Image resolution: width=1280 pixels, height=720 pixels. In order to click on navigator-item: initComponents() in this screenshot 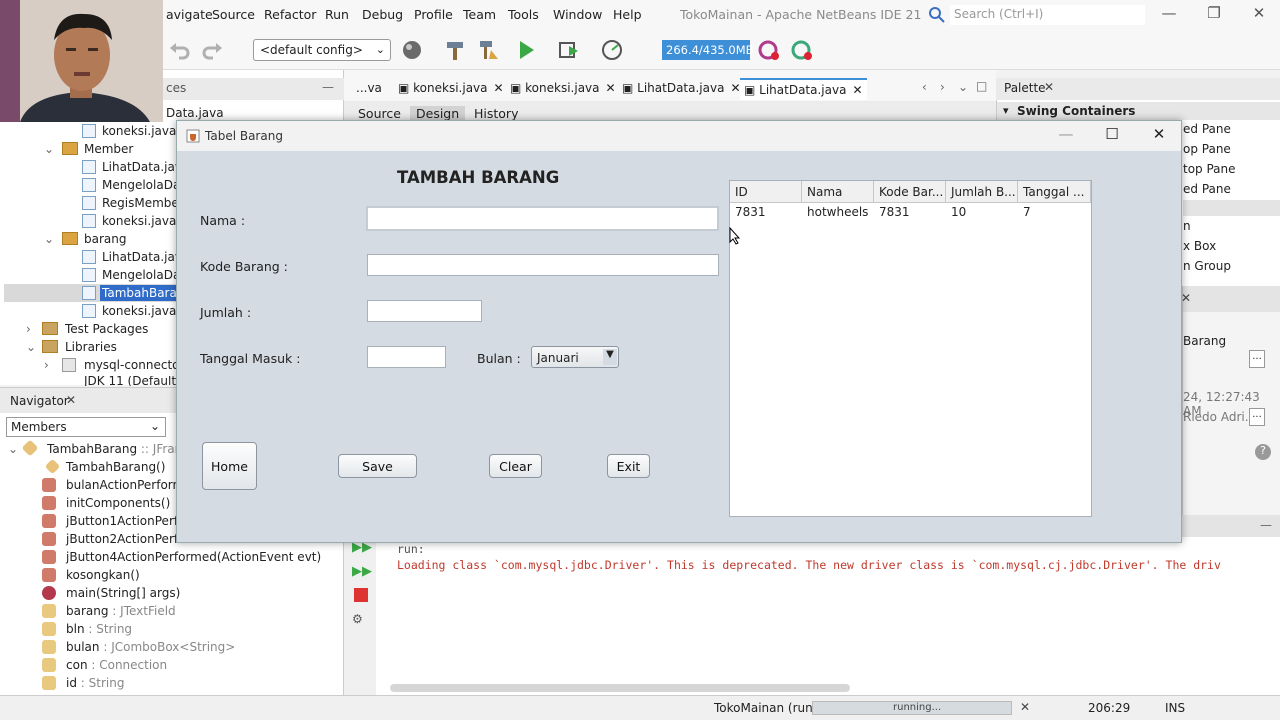, I will do `click(118, 503)`.